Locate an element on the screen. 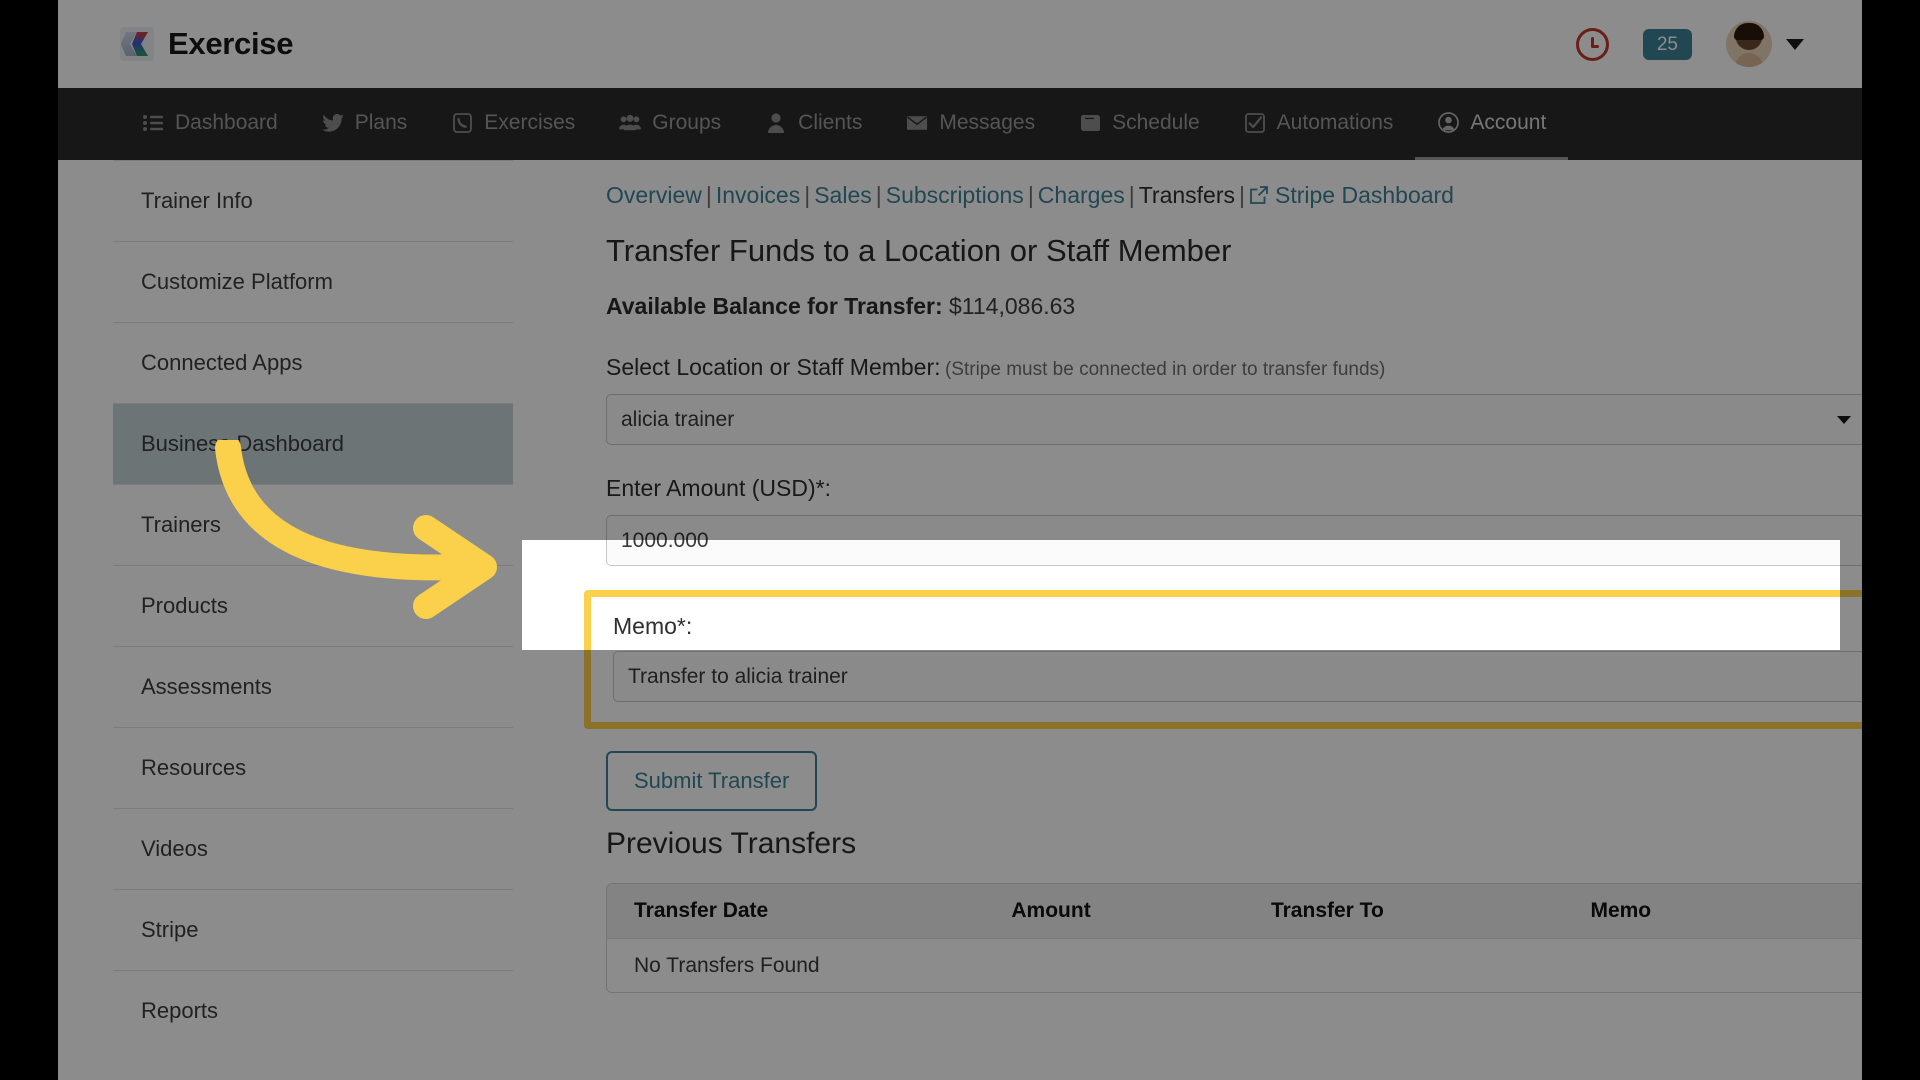 The image size is (1920, 1080). sidebar-item-label: Trainer Info is located at coordinates (197, 200).